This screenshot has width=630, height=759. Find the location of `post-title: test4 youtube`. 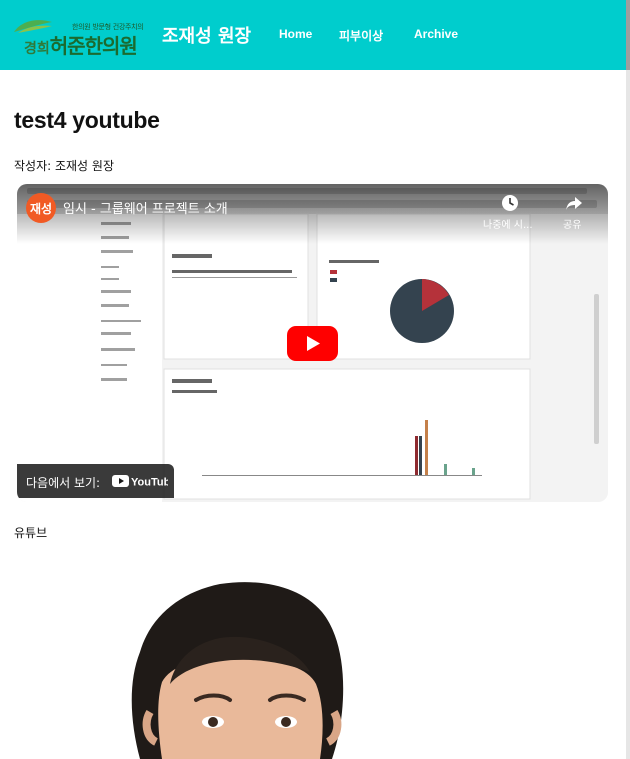

post-title: test4 youtube is located at coordinates (87, 120).